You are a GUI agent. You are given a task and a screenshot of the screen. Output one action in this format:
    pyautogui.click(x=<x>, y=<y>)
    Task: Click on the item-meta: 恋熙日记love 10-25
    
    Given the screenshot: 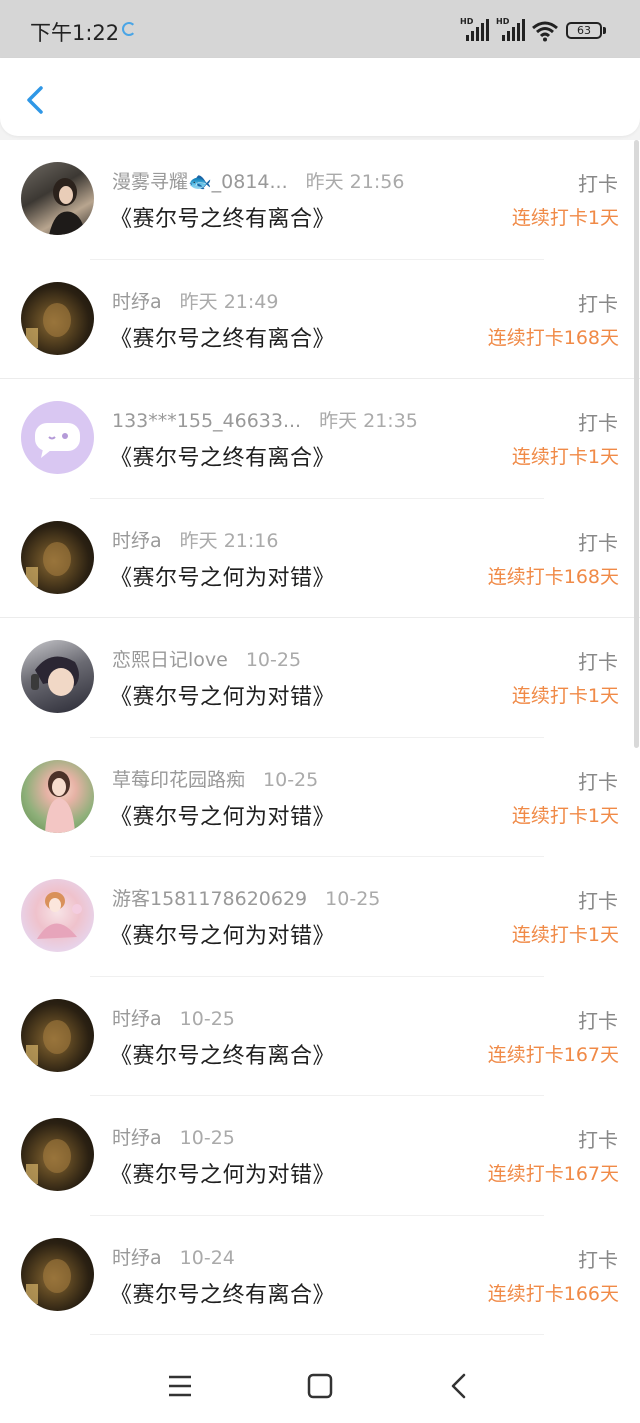 What is the action you would take?
    pyautogui.click(x=206, y=658)
    